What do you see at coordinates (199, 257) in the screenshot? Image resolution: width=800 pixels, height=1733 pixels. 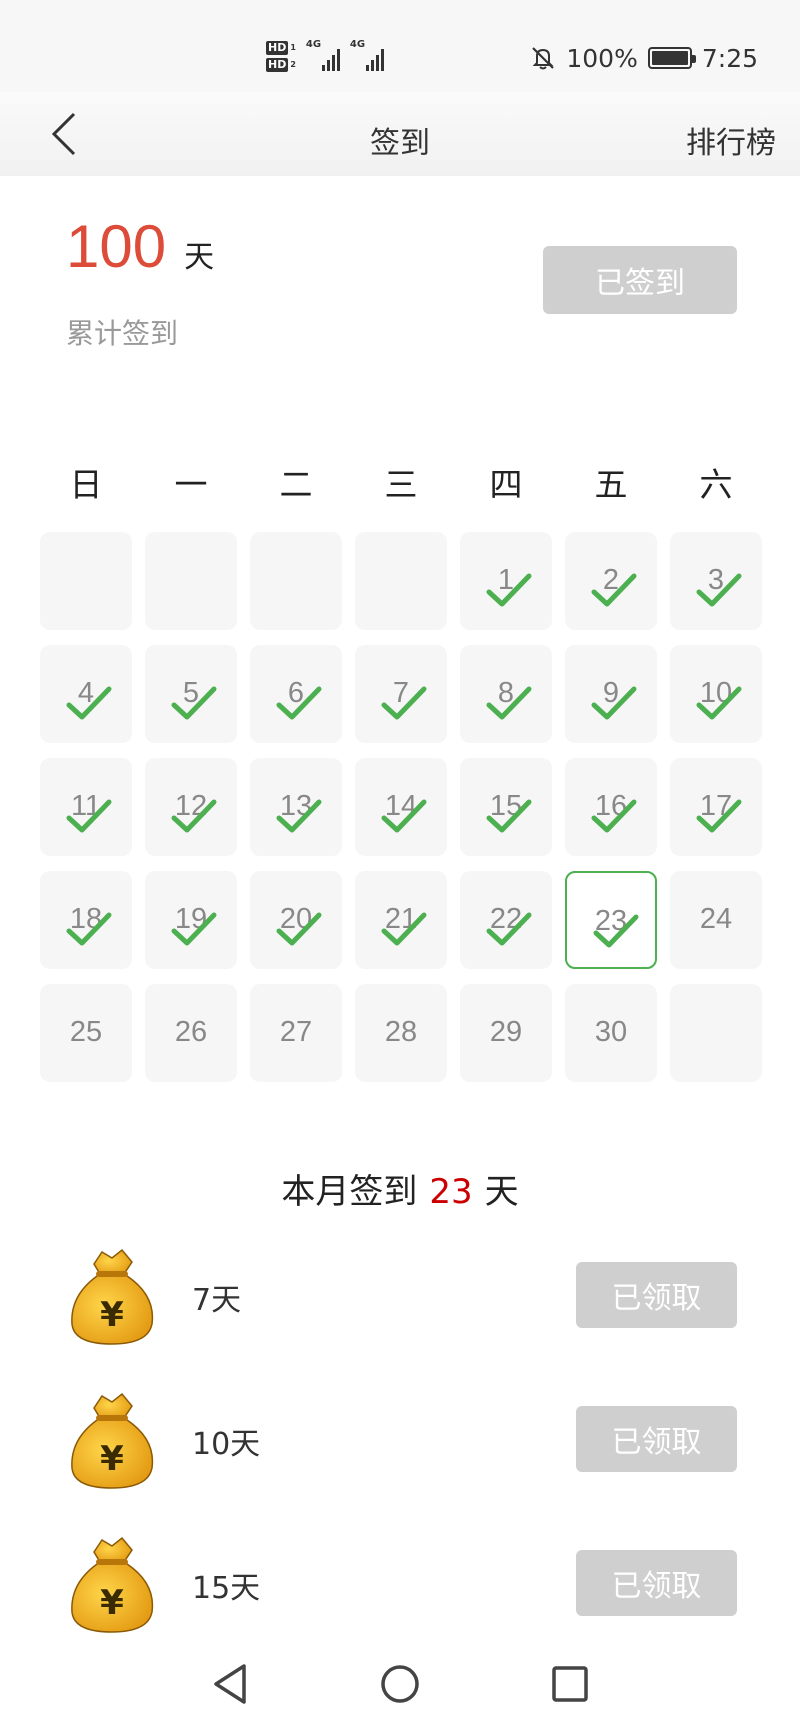 I see `total-days-unit: 天` at bounding box center [199, 257].